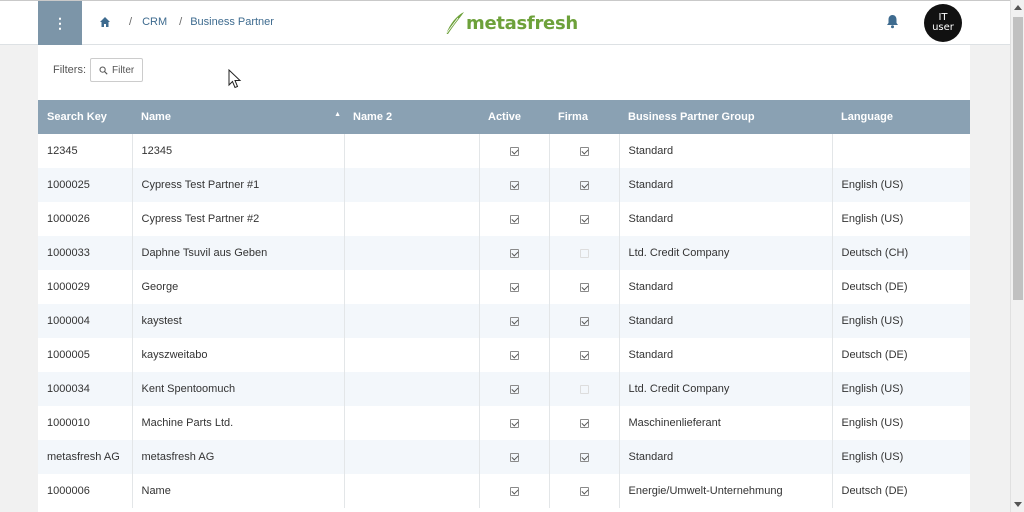 This screenshot has height=512, width=1024. I want to click on cell-name: metasfresh AG, so click(238, 457).